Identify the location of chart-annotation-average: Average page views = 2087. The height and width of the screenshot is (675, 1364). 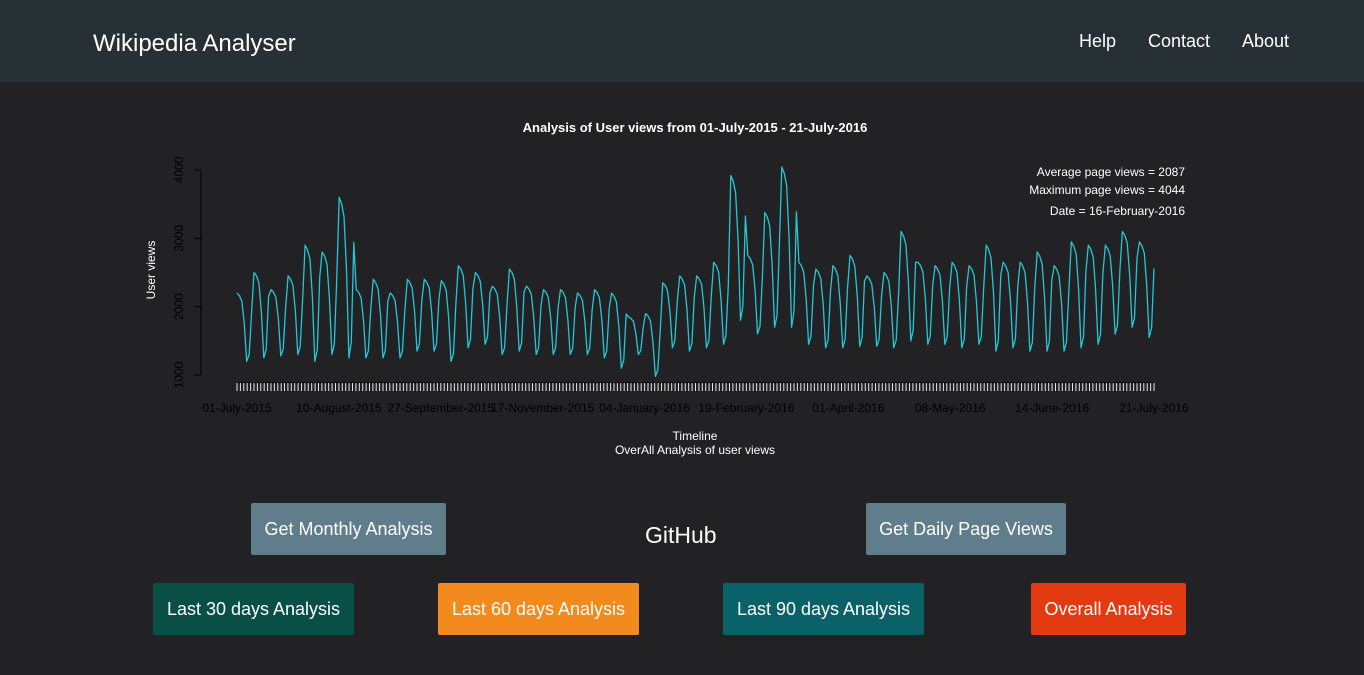
(1111, 172).